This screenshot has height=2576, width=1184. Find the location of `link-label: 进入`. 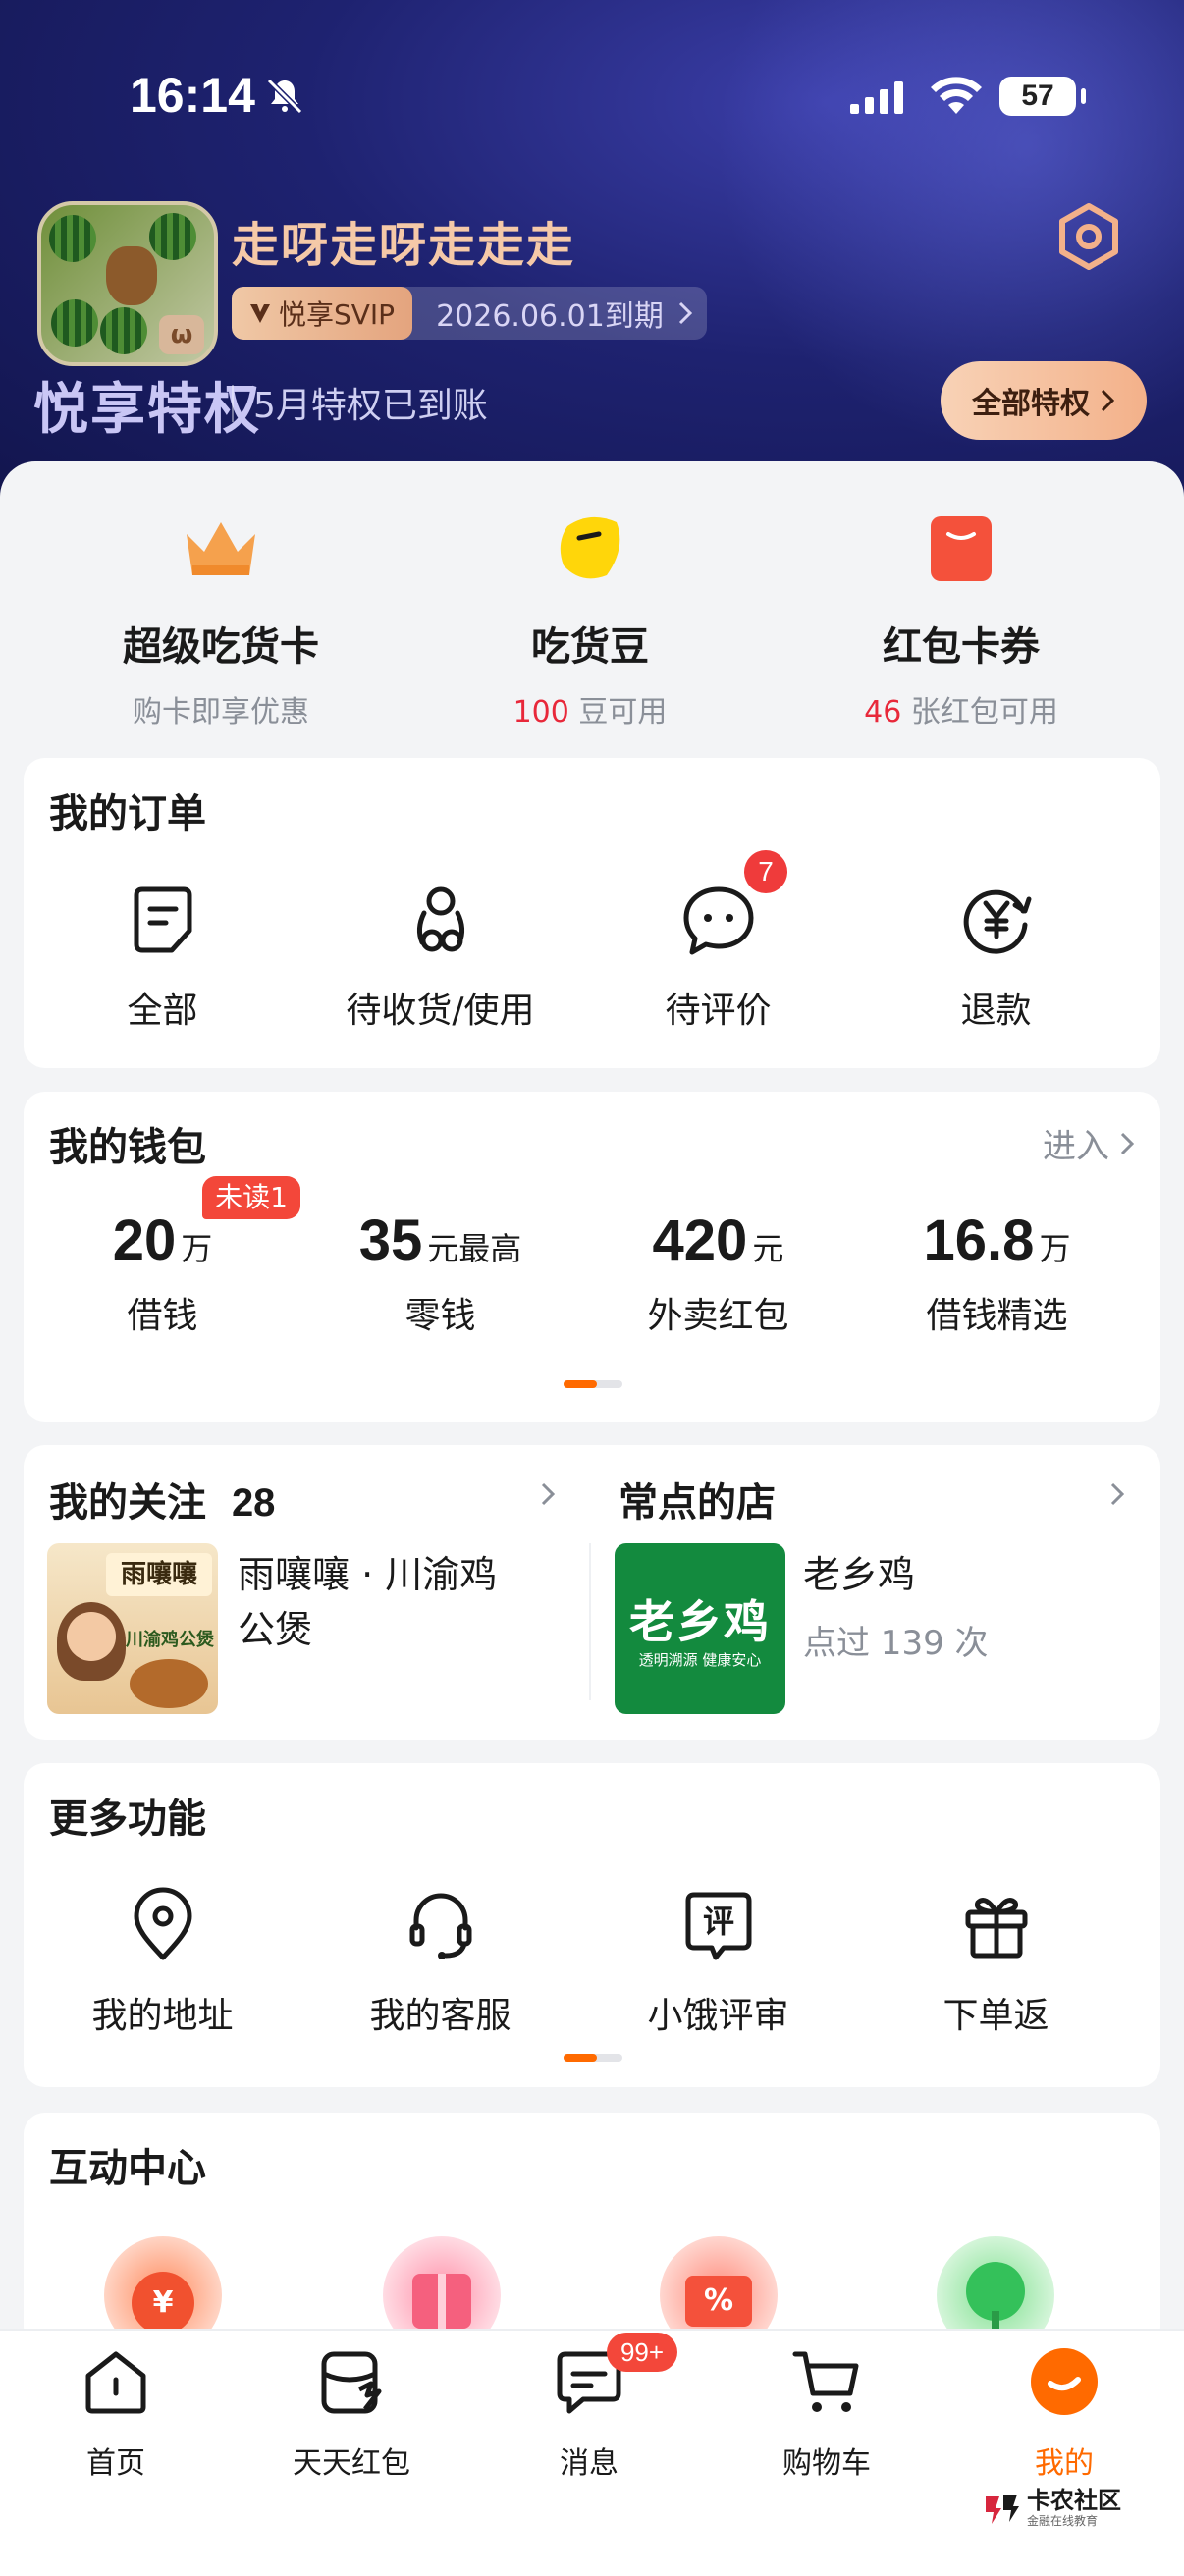

link-label: 进入 is located at coordinates (1076, 1146).